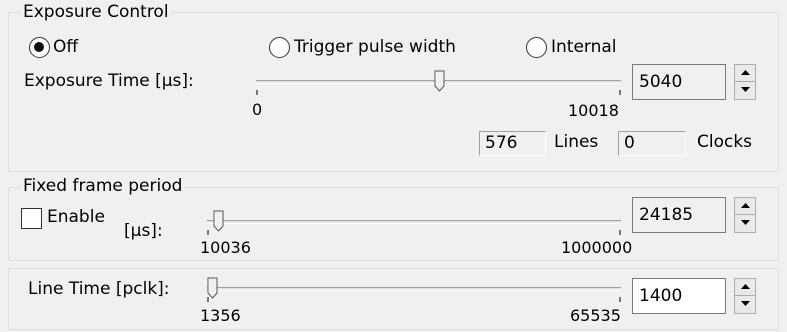  Describe the element at coordinates (212, 288) in the screenshot. I see `line-time-slider-thumb` at that location.